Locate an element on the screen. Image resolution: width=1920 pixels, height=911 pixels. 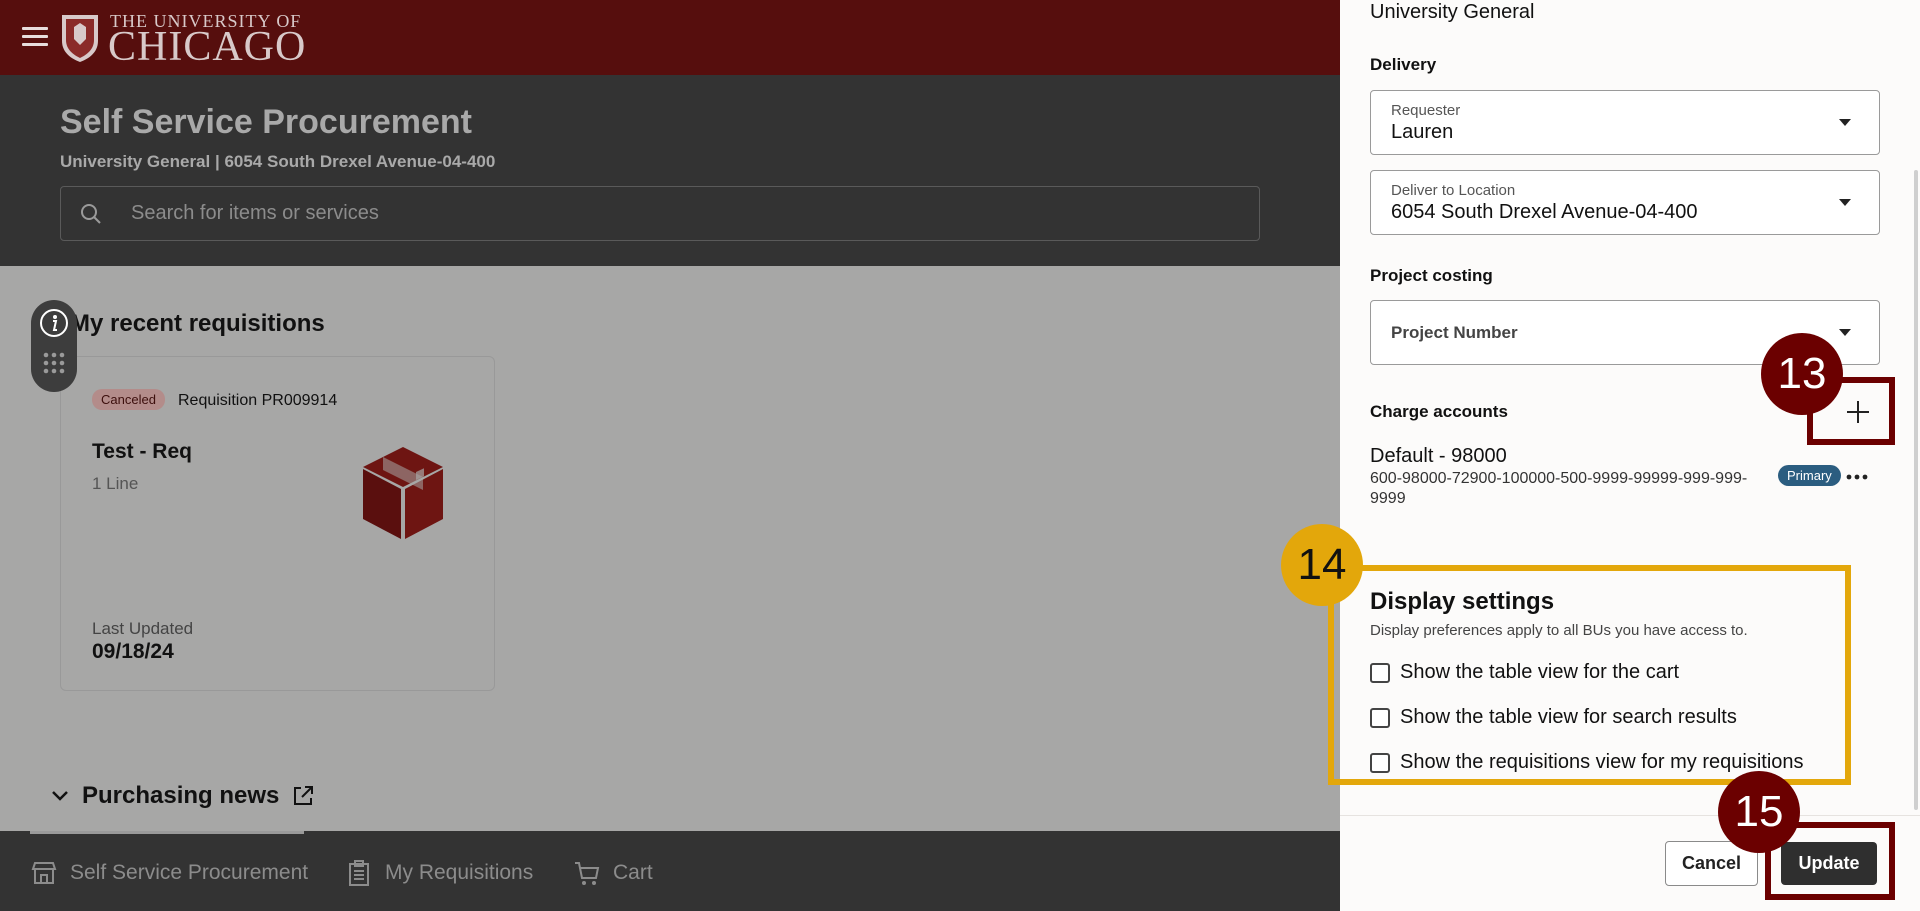
recent-requisitions-title: My recent requisitions is located at coordinates (197, 323).